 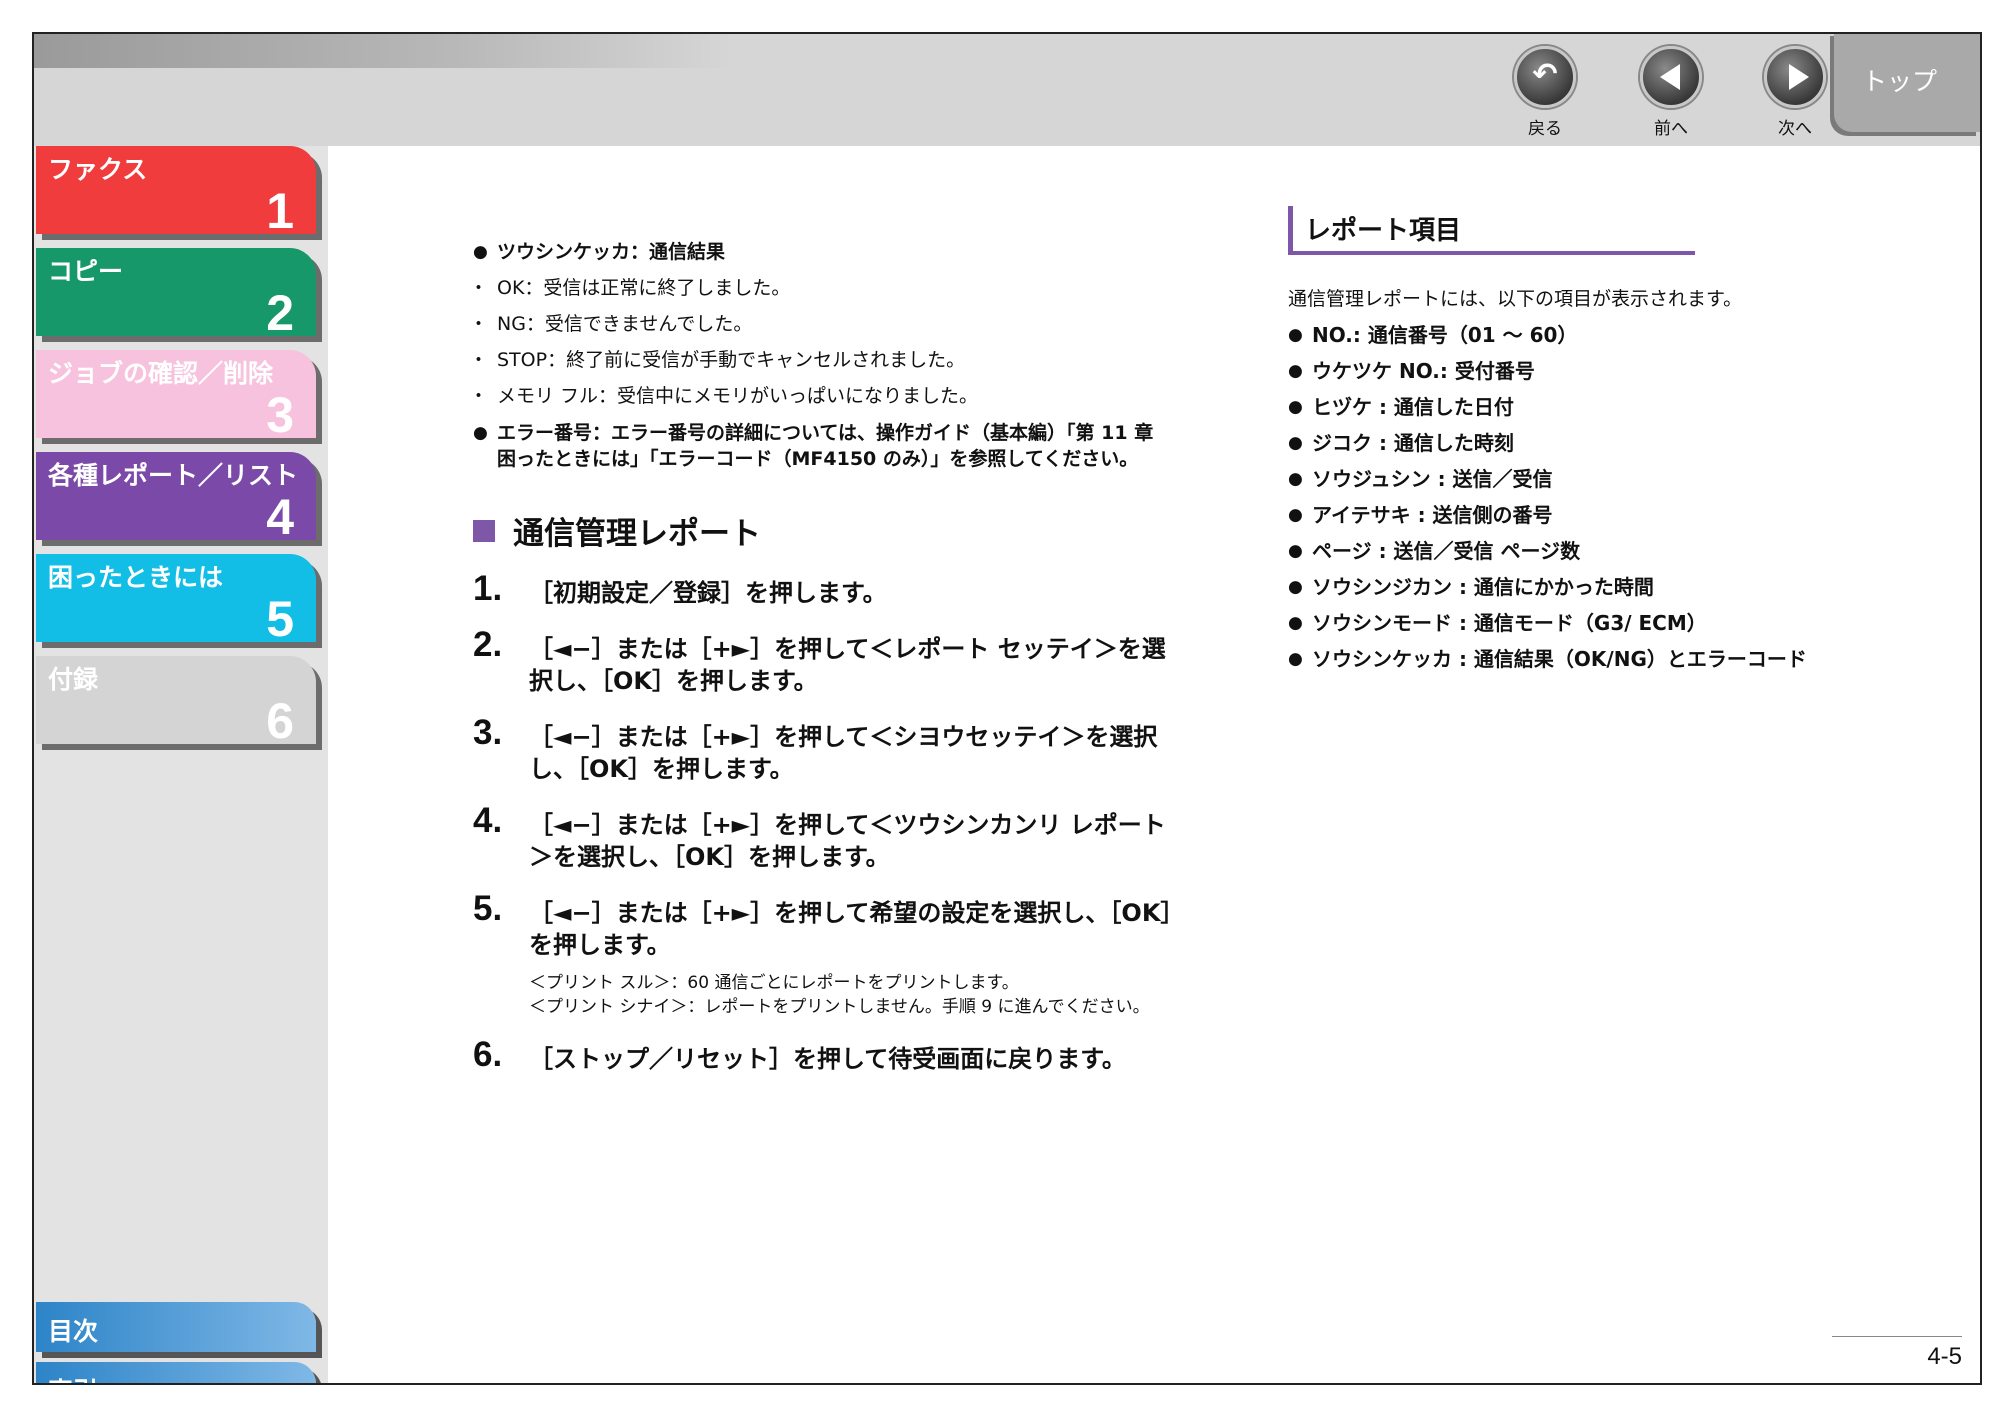 I want to click on back-icon: ↶, so click(x=1545, y=77).